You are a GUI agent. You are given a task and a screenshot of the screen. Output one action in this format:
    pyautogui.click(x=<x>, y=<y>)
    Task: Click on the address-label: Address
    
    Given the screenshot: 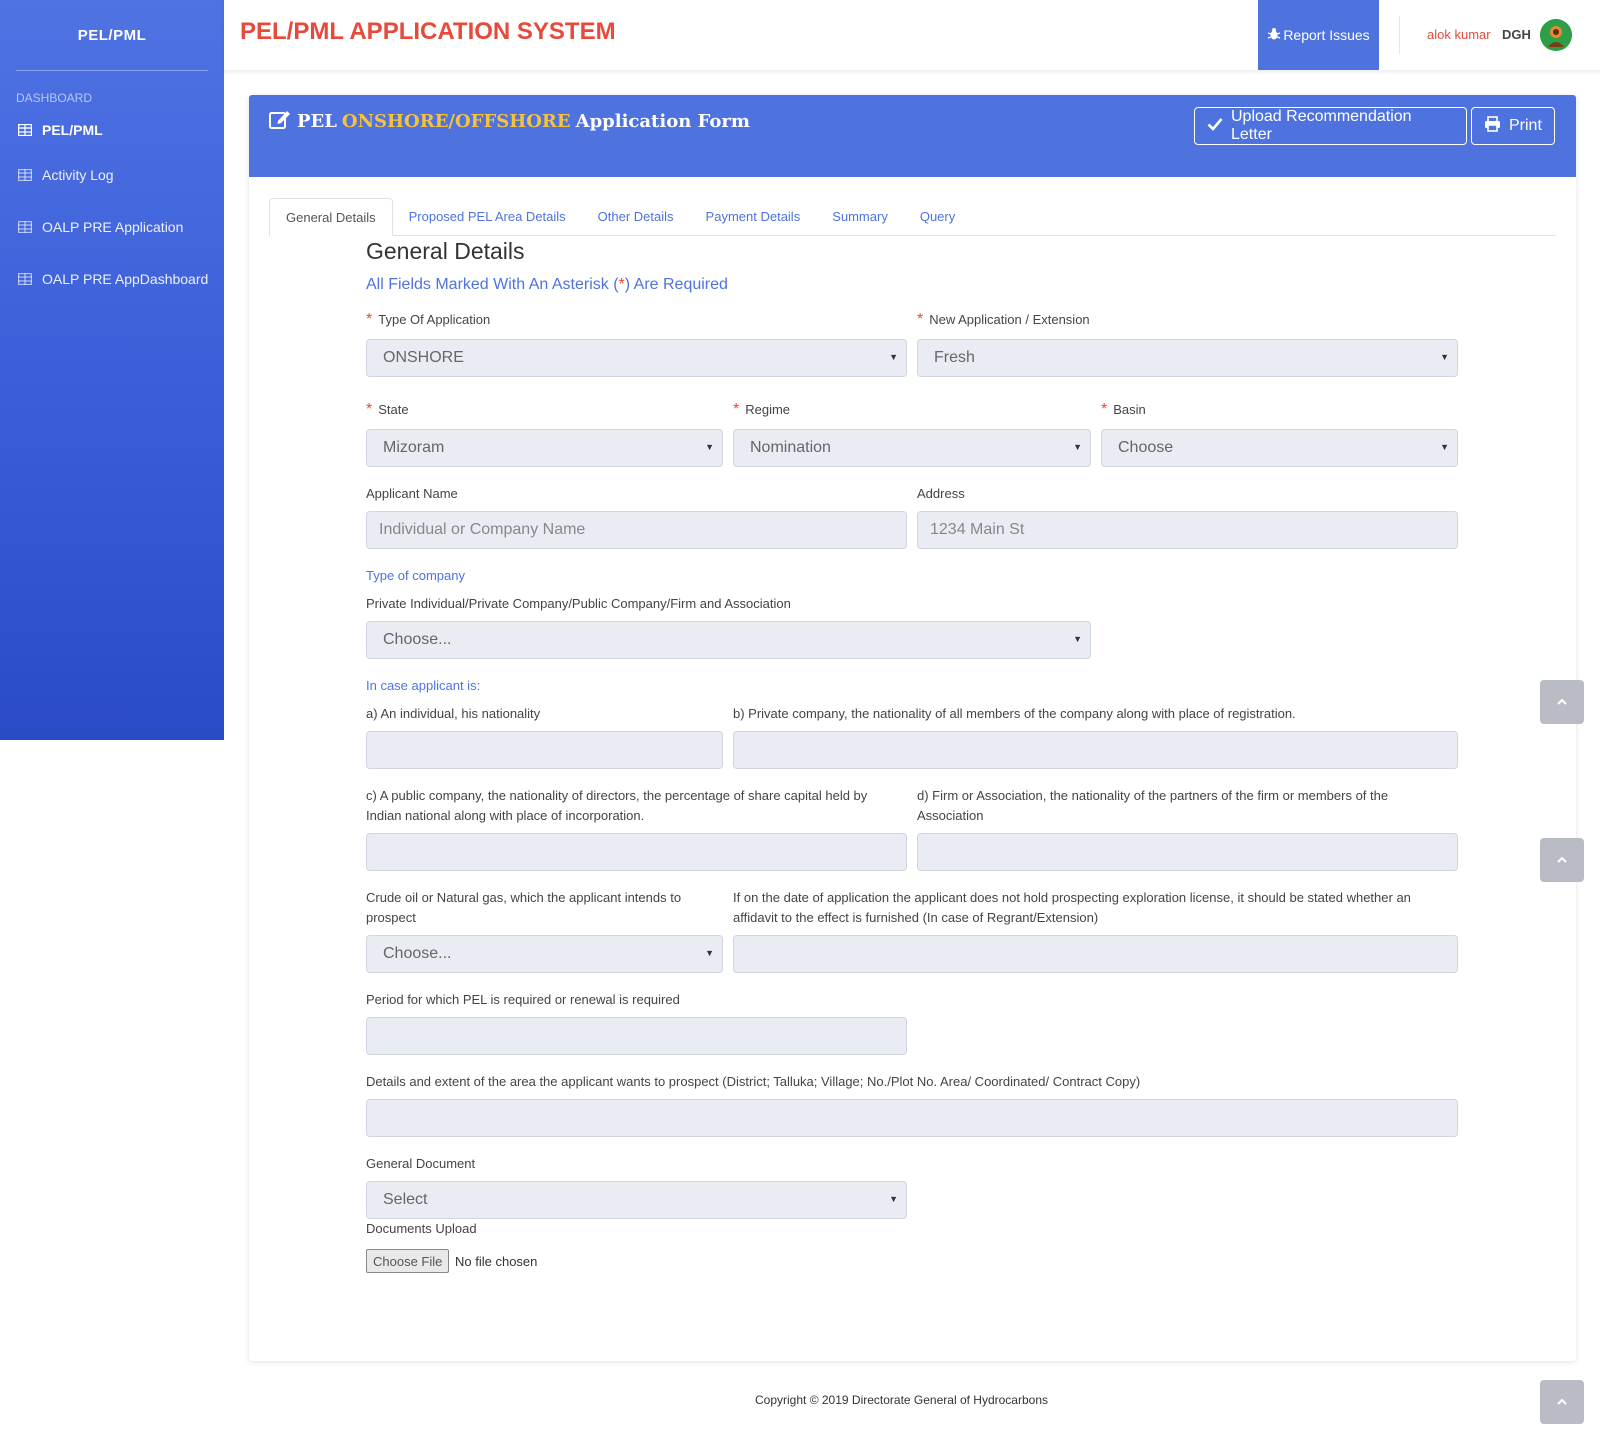 What is the action you would take?
    pyautogui.click(x=941, y=493)
    